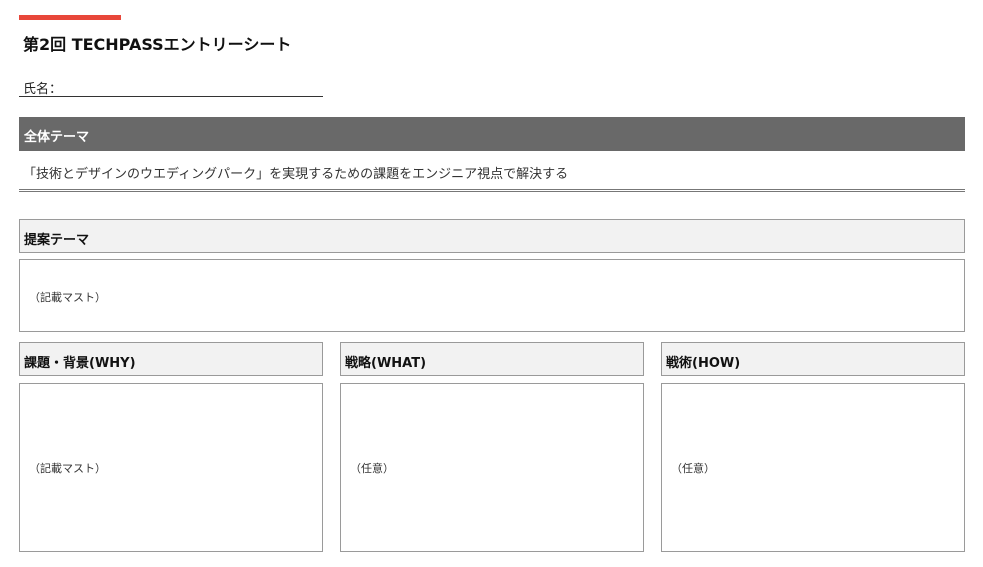 The image size is (983, 567). Describe the element at coordinates (492, 359) in the screenshot. I see `what-header: 戦略(WHAT)` at that location.